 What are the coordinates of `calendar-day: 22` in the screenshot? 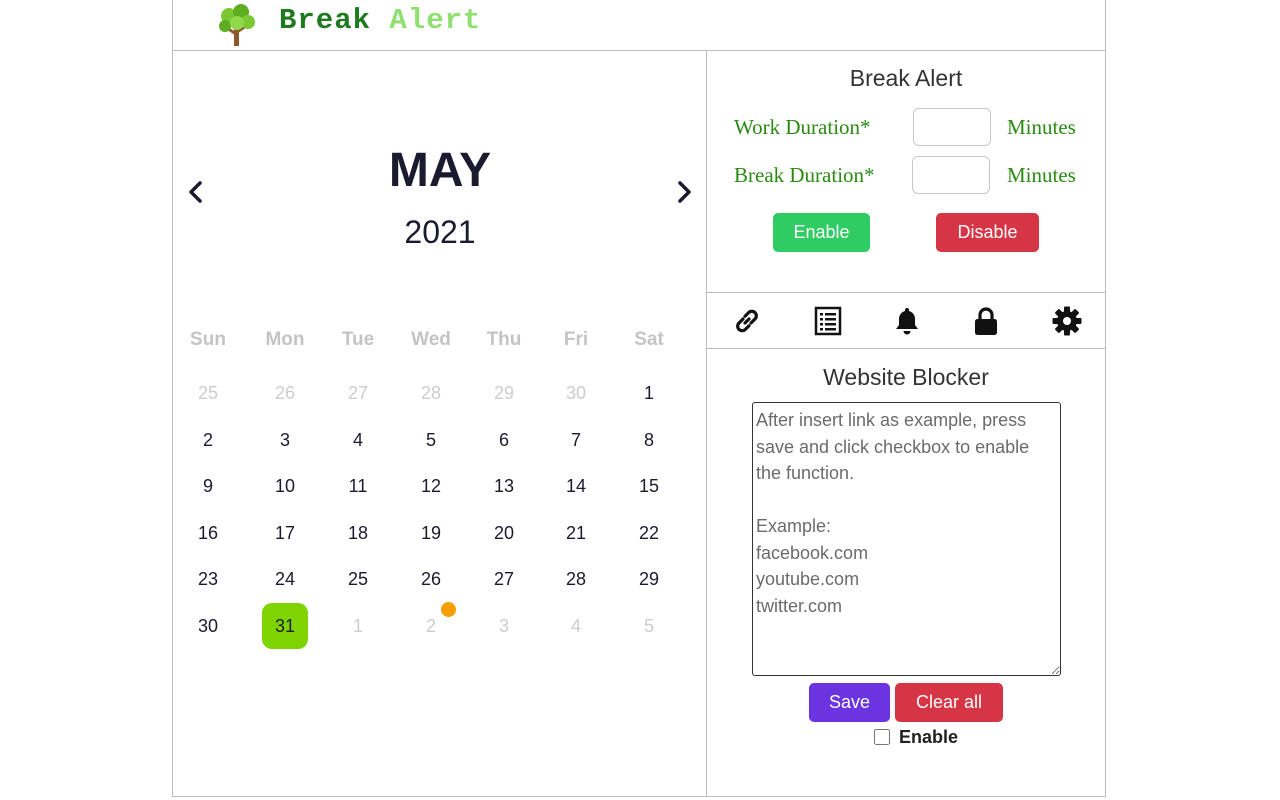 It's located at (649, 533).